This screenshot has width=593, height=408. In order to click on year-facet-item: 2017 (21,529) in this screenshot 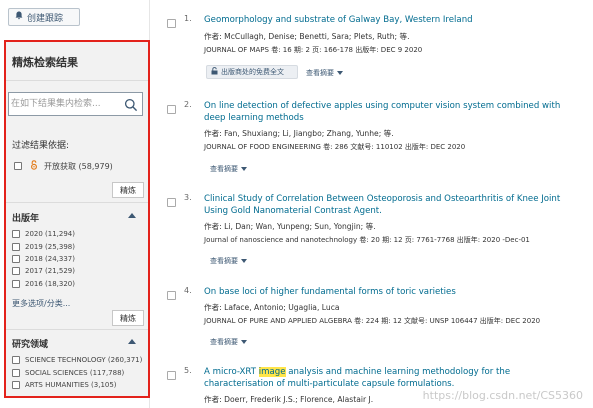, I will do `click(43, 271)`.